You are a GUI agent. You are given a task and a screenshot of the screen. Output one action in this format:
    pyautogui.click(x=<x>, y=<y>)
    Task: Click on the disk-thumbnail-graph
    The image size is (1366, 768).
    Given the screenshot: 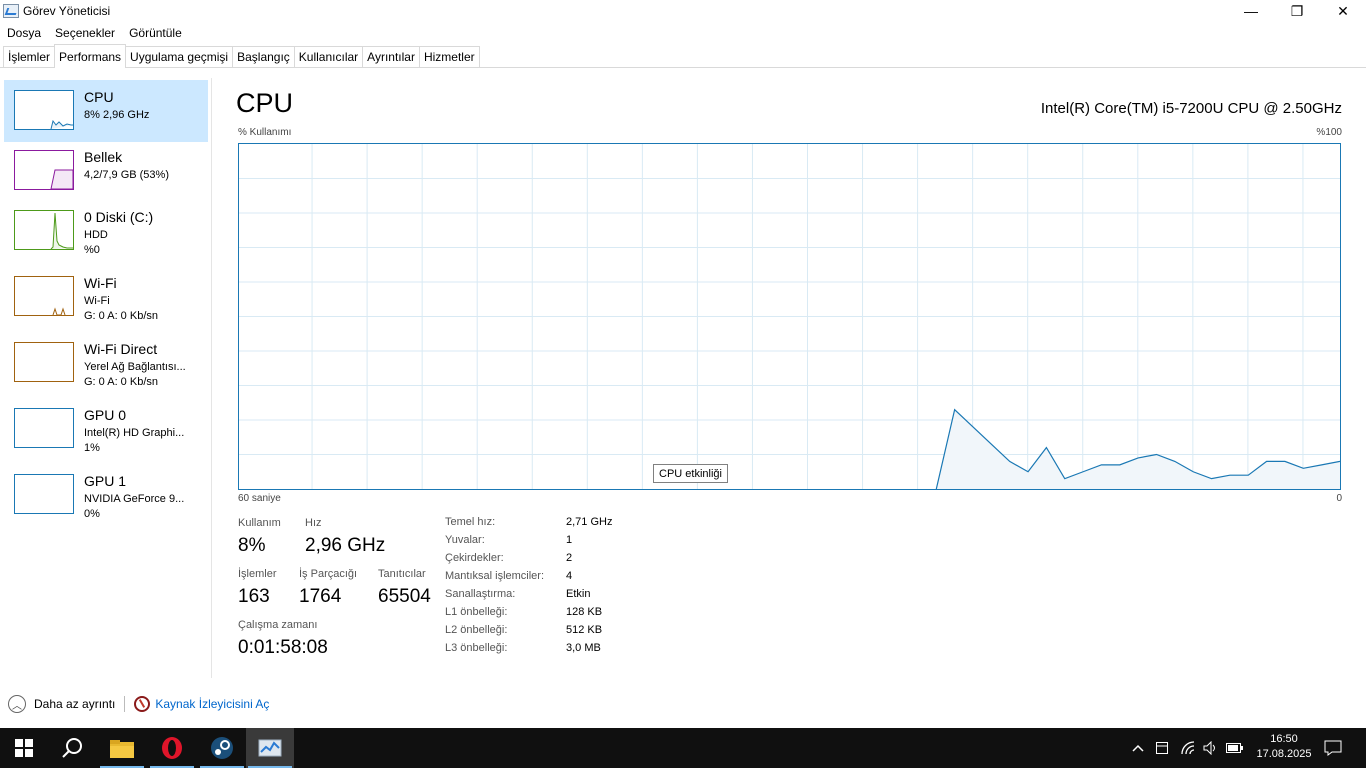 What is the action you would take?
    pyautogui.click(x=44, y=230)
    